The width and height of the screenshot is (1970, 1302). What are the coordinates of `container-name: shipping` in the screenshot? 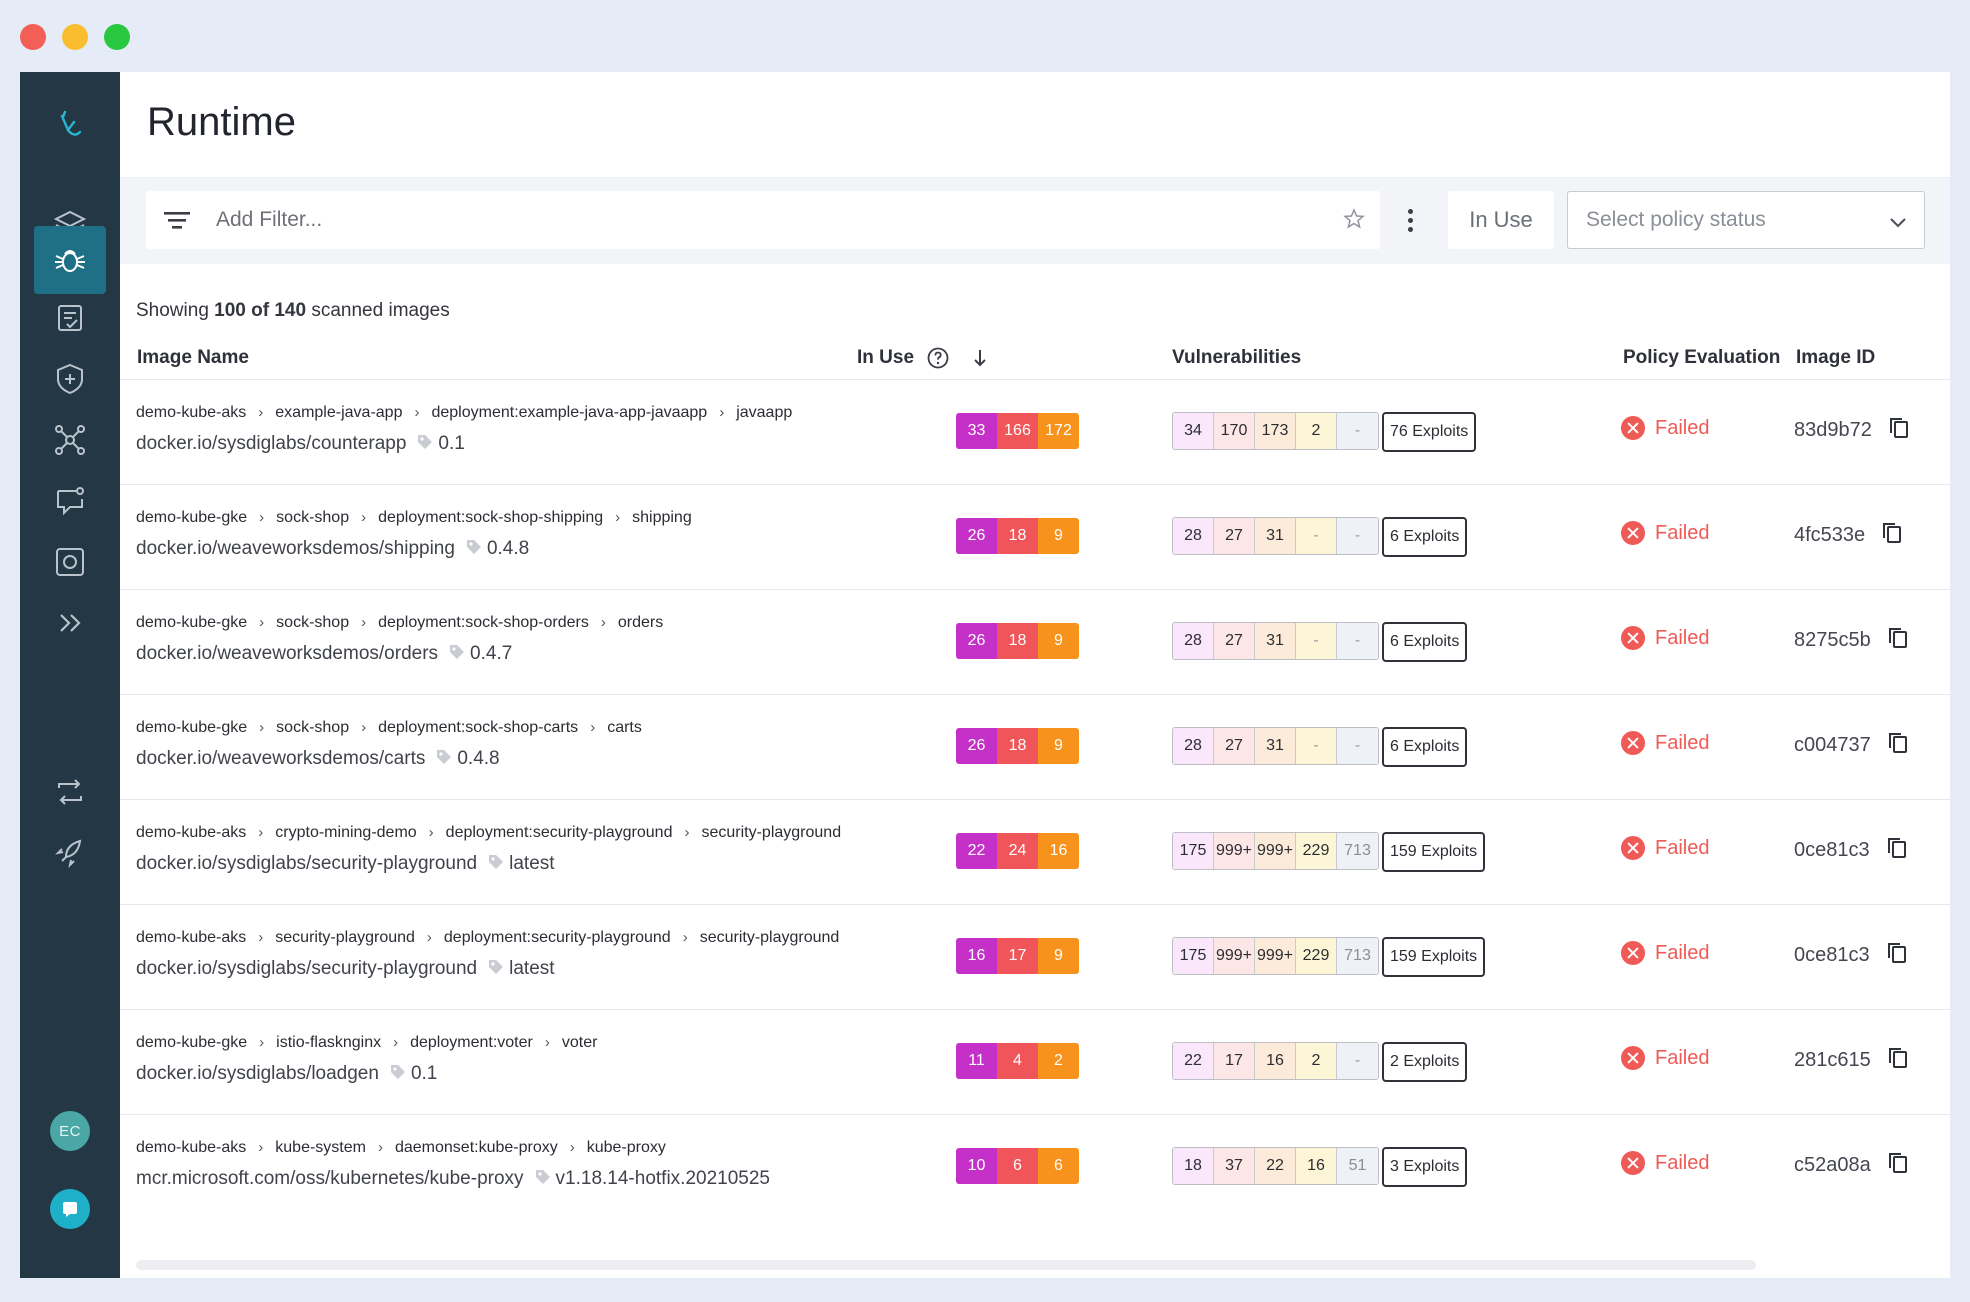 It's located at (662, 517).